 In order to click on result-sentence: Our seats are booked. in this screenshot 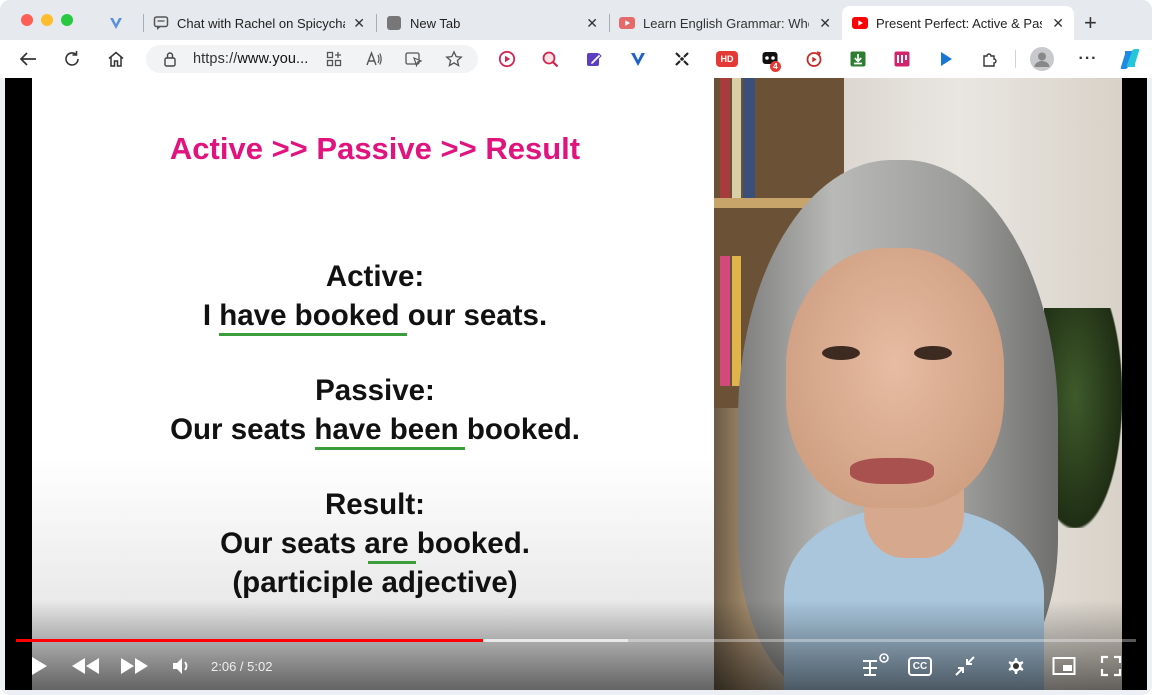, I will do `click(375, 543)`.